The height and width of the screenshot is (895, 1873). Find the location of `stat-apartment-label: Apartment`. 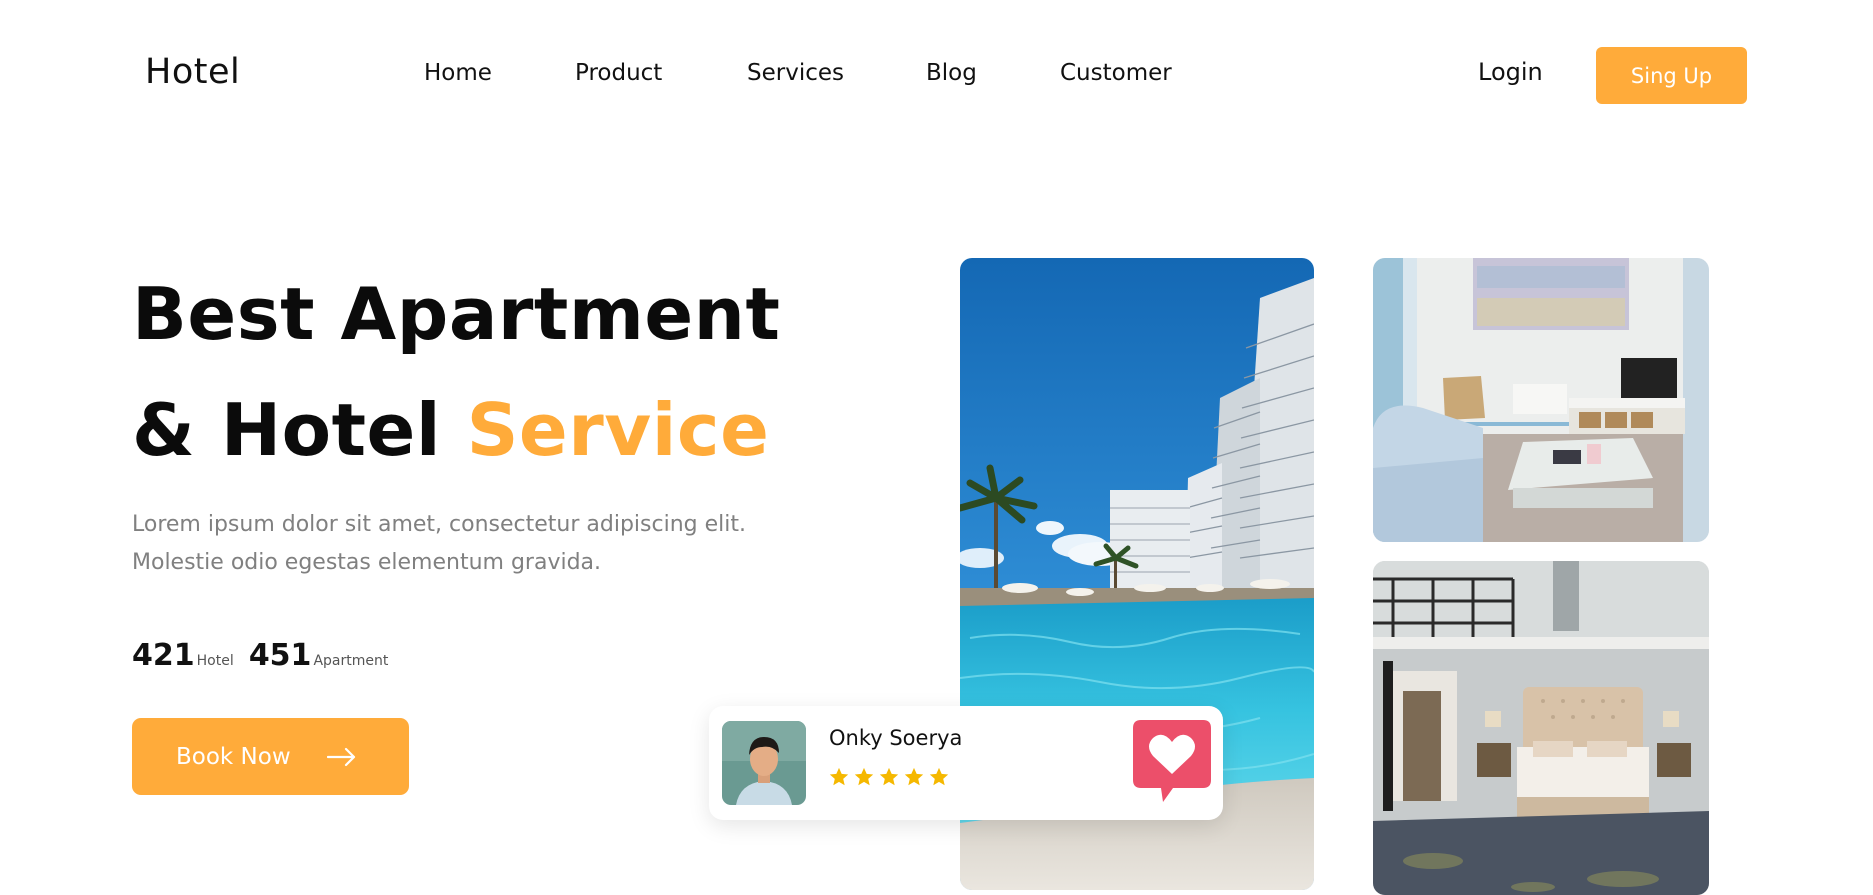

stat-apartment-label: Apartment is located at coordinates (351, 661).